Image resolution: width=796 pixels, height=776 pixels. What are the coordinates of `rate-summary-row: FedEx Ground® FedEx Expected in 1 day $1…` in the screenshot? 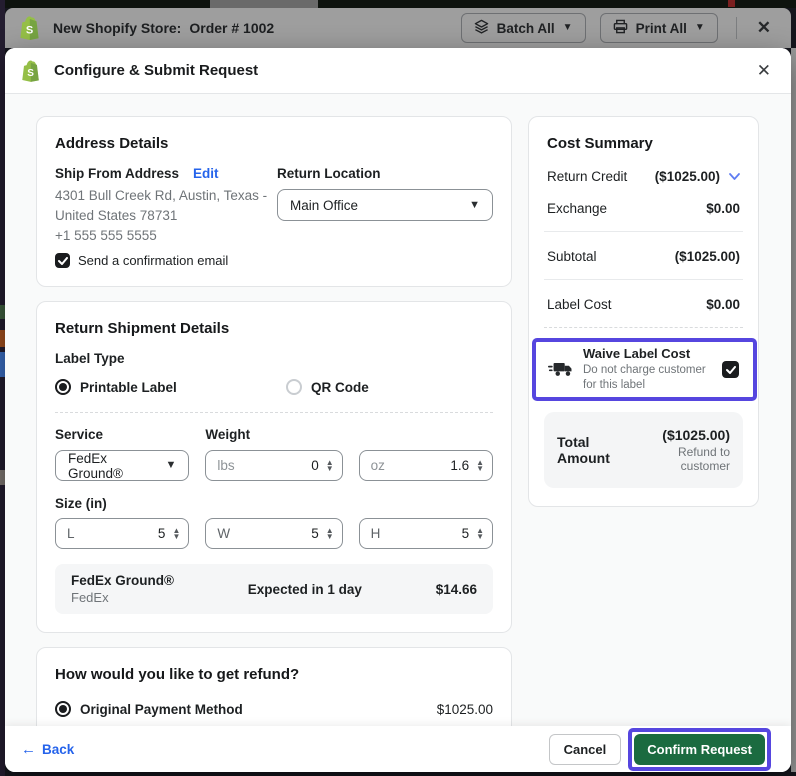 It's located at (274, 589).